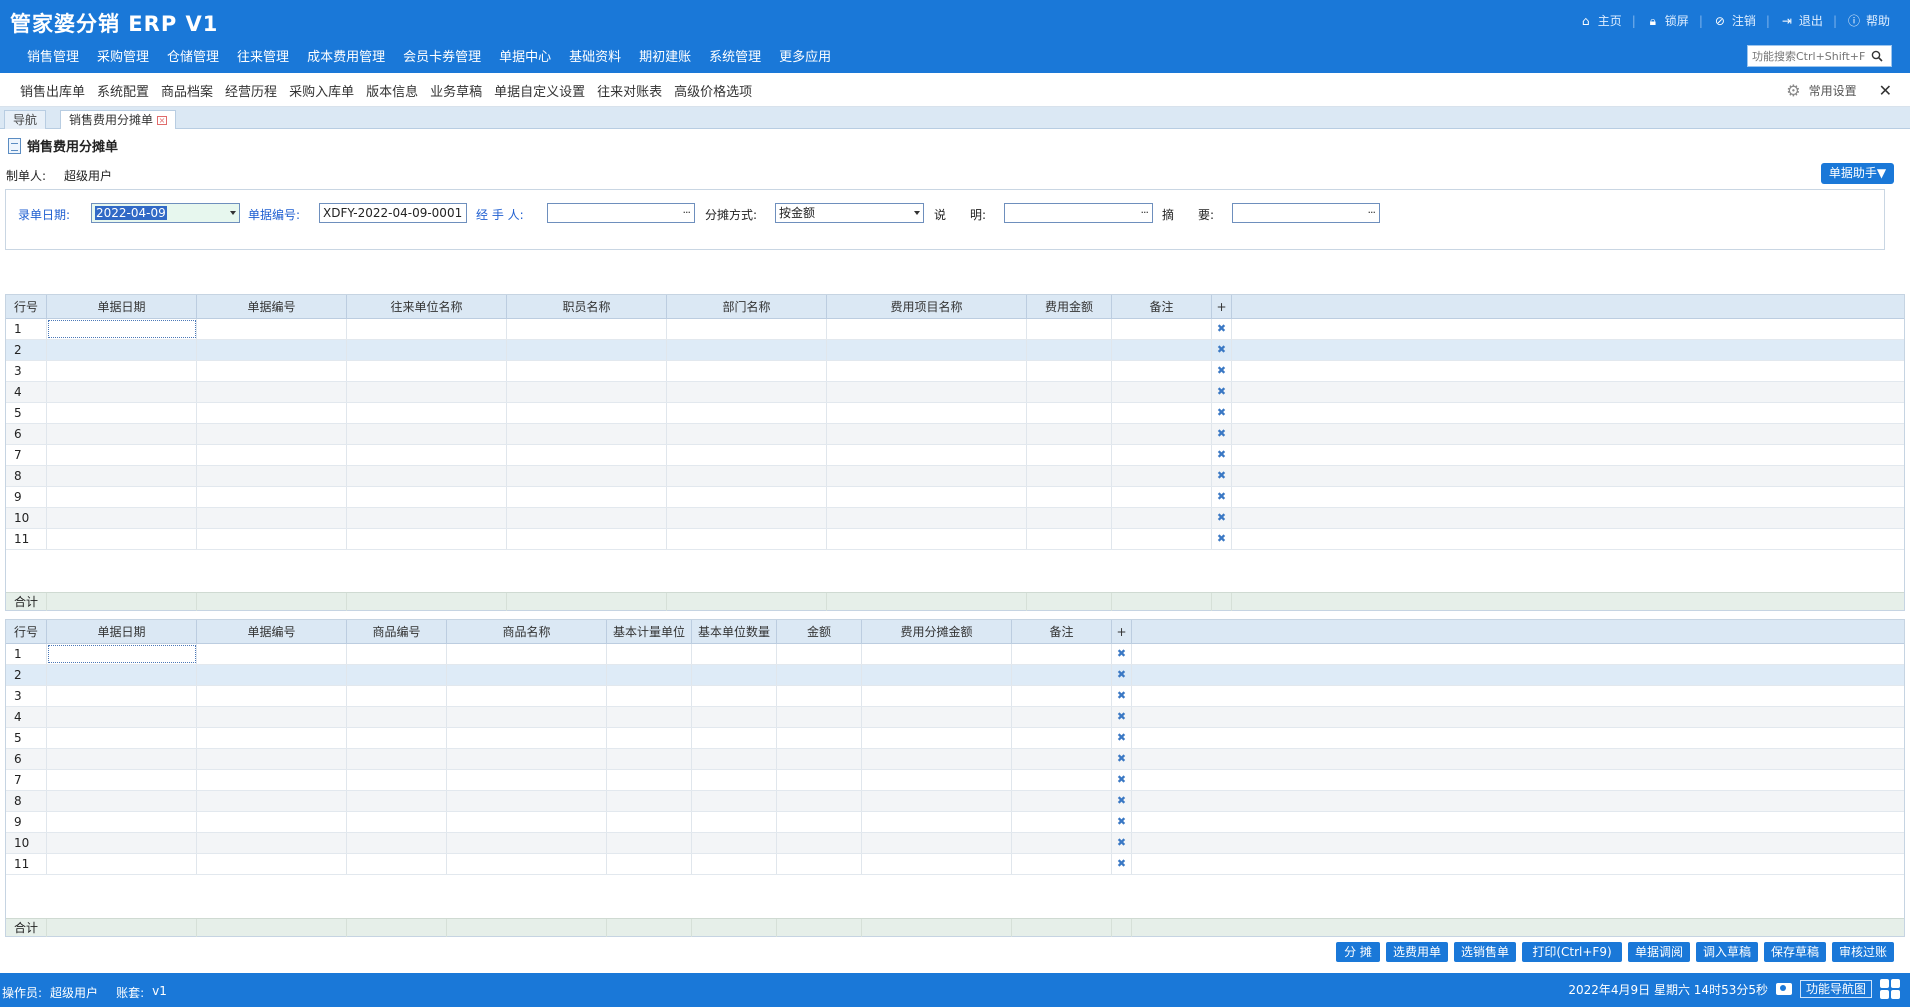  What do you see at coordinates (1890, 989) in the screenshot?
I see `app-grid-icon` at bounding box center [1890, 989].